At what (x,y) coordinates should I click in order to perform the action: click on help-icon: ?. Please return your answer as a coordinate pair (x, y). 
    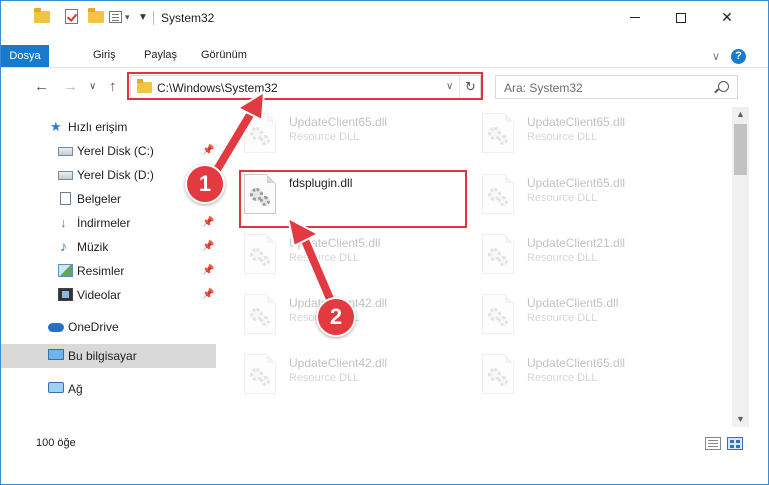
    Looking at the image, I should click on (738, 56).